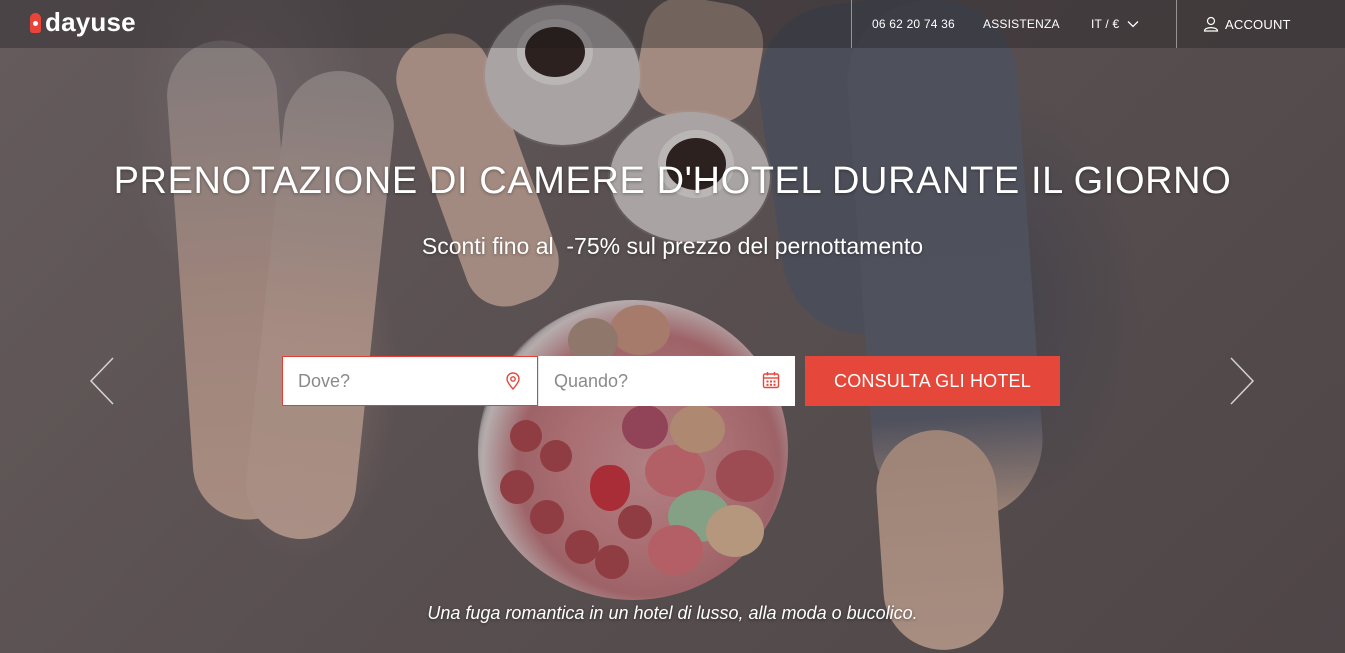 The image size is (1345, 653). I want to click on hotel-search-form, so click(538, 381).